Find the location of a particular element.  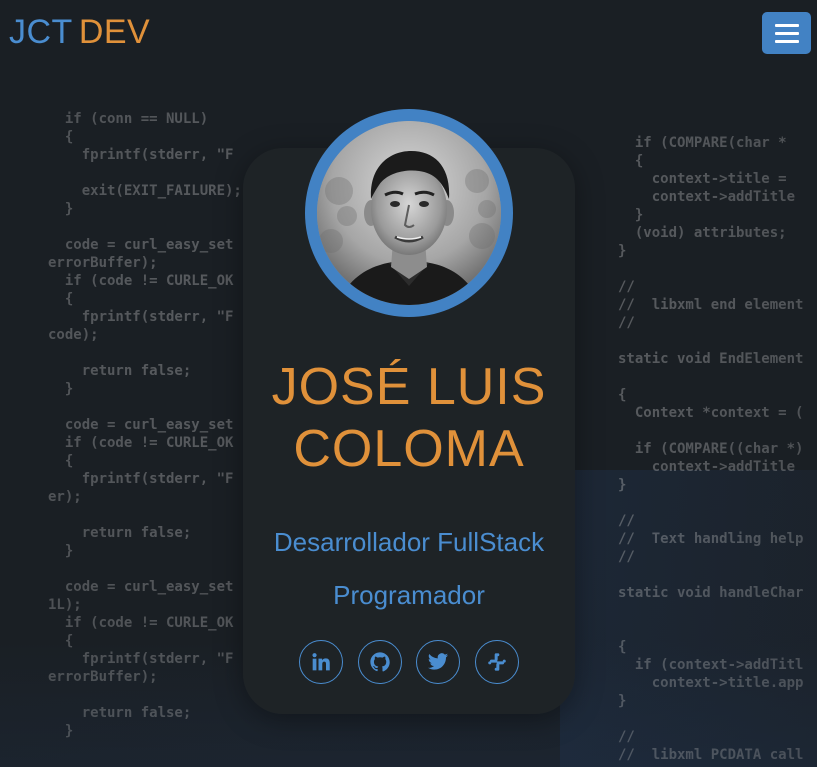

avatar-photo is located at coordinates (409, 213).